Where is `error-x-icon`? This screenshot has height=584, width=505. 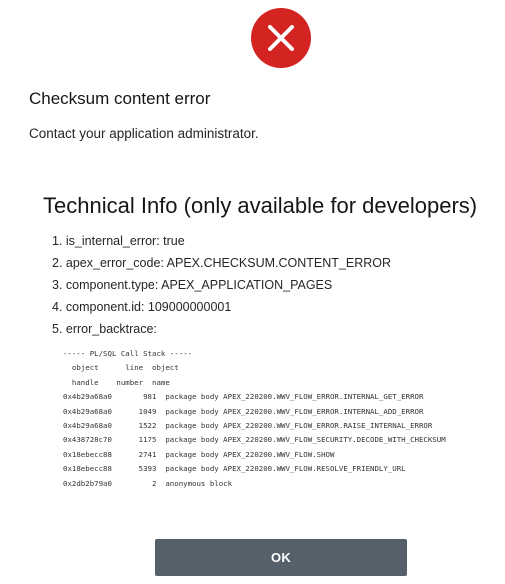 error-x-icon is located at coordinates (281, 38).